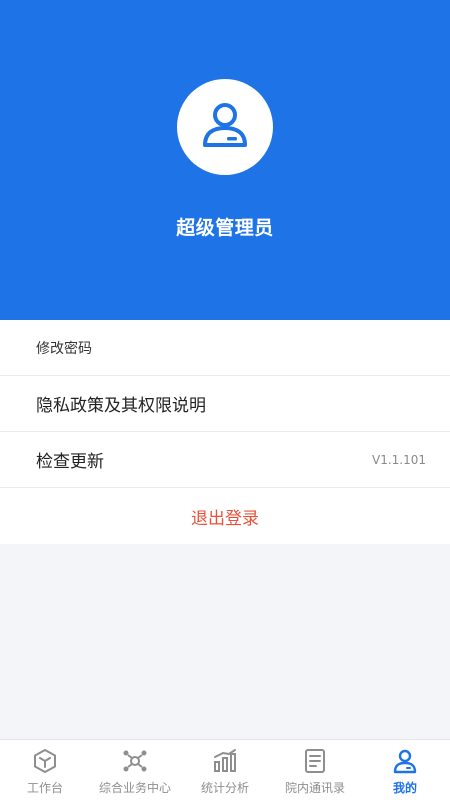 This screenshot has height=800, width=450. I want to click on tab-label: 我的, so click(404, 788).